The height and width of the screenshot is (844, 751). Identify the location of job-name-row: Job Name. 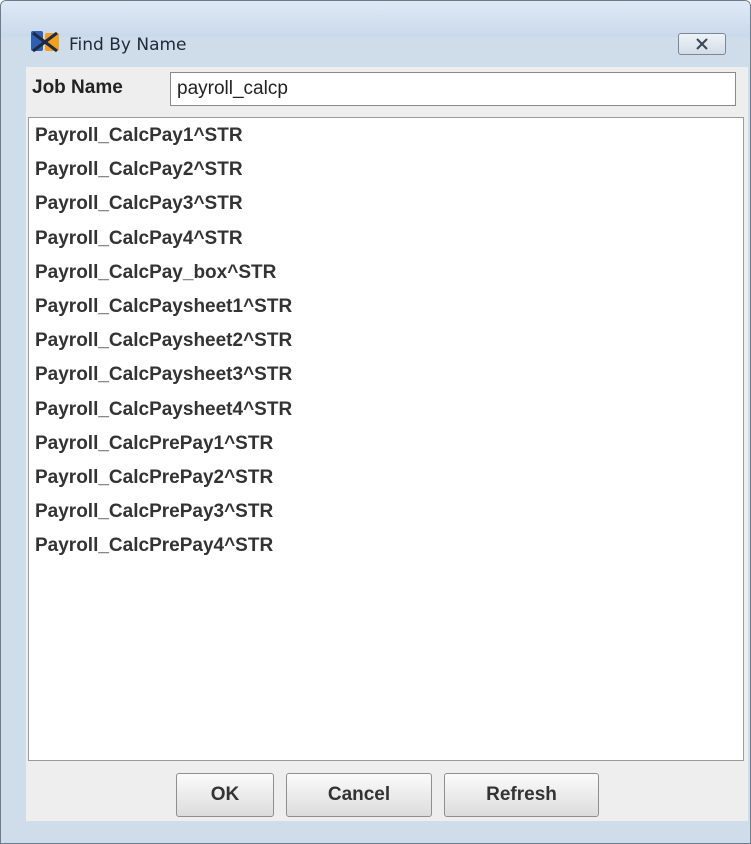
(387, 90).